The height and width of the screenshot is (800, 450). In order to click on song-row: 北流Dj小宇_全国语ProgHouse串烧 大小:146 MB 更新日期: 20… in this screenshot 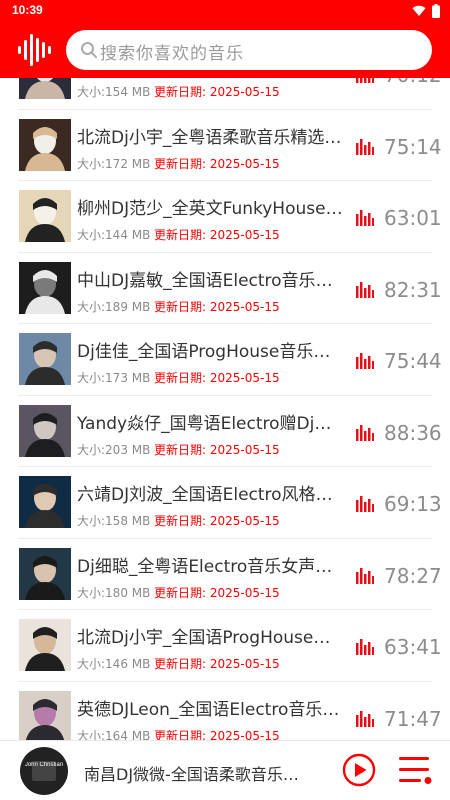, I will do `click(225, 646)`.